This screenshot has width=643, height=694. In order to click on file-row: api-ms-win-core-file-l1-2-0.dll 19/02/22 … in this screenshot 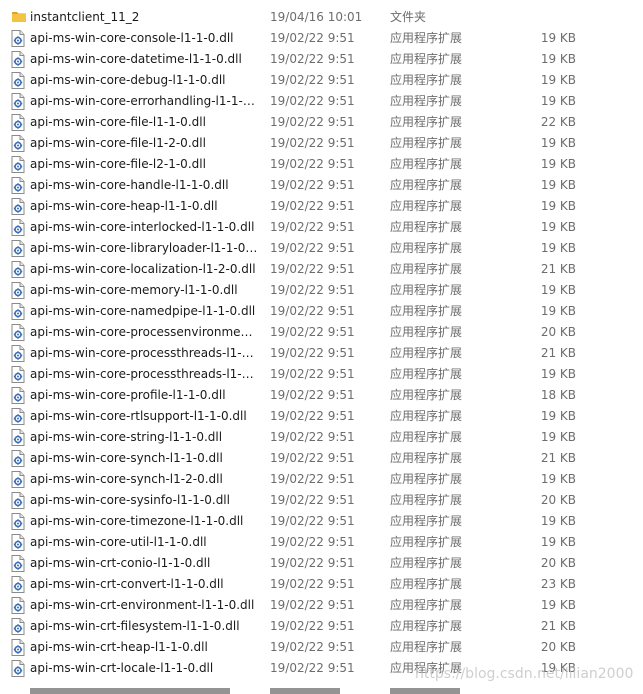, I will do `click(321, 143)`.